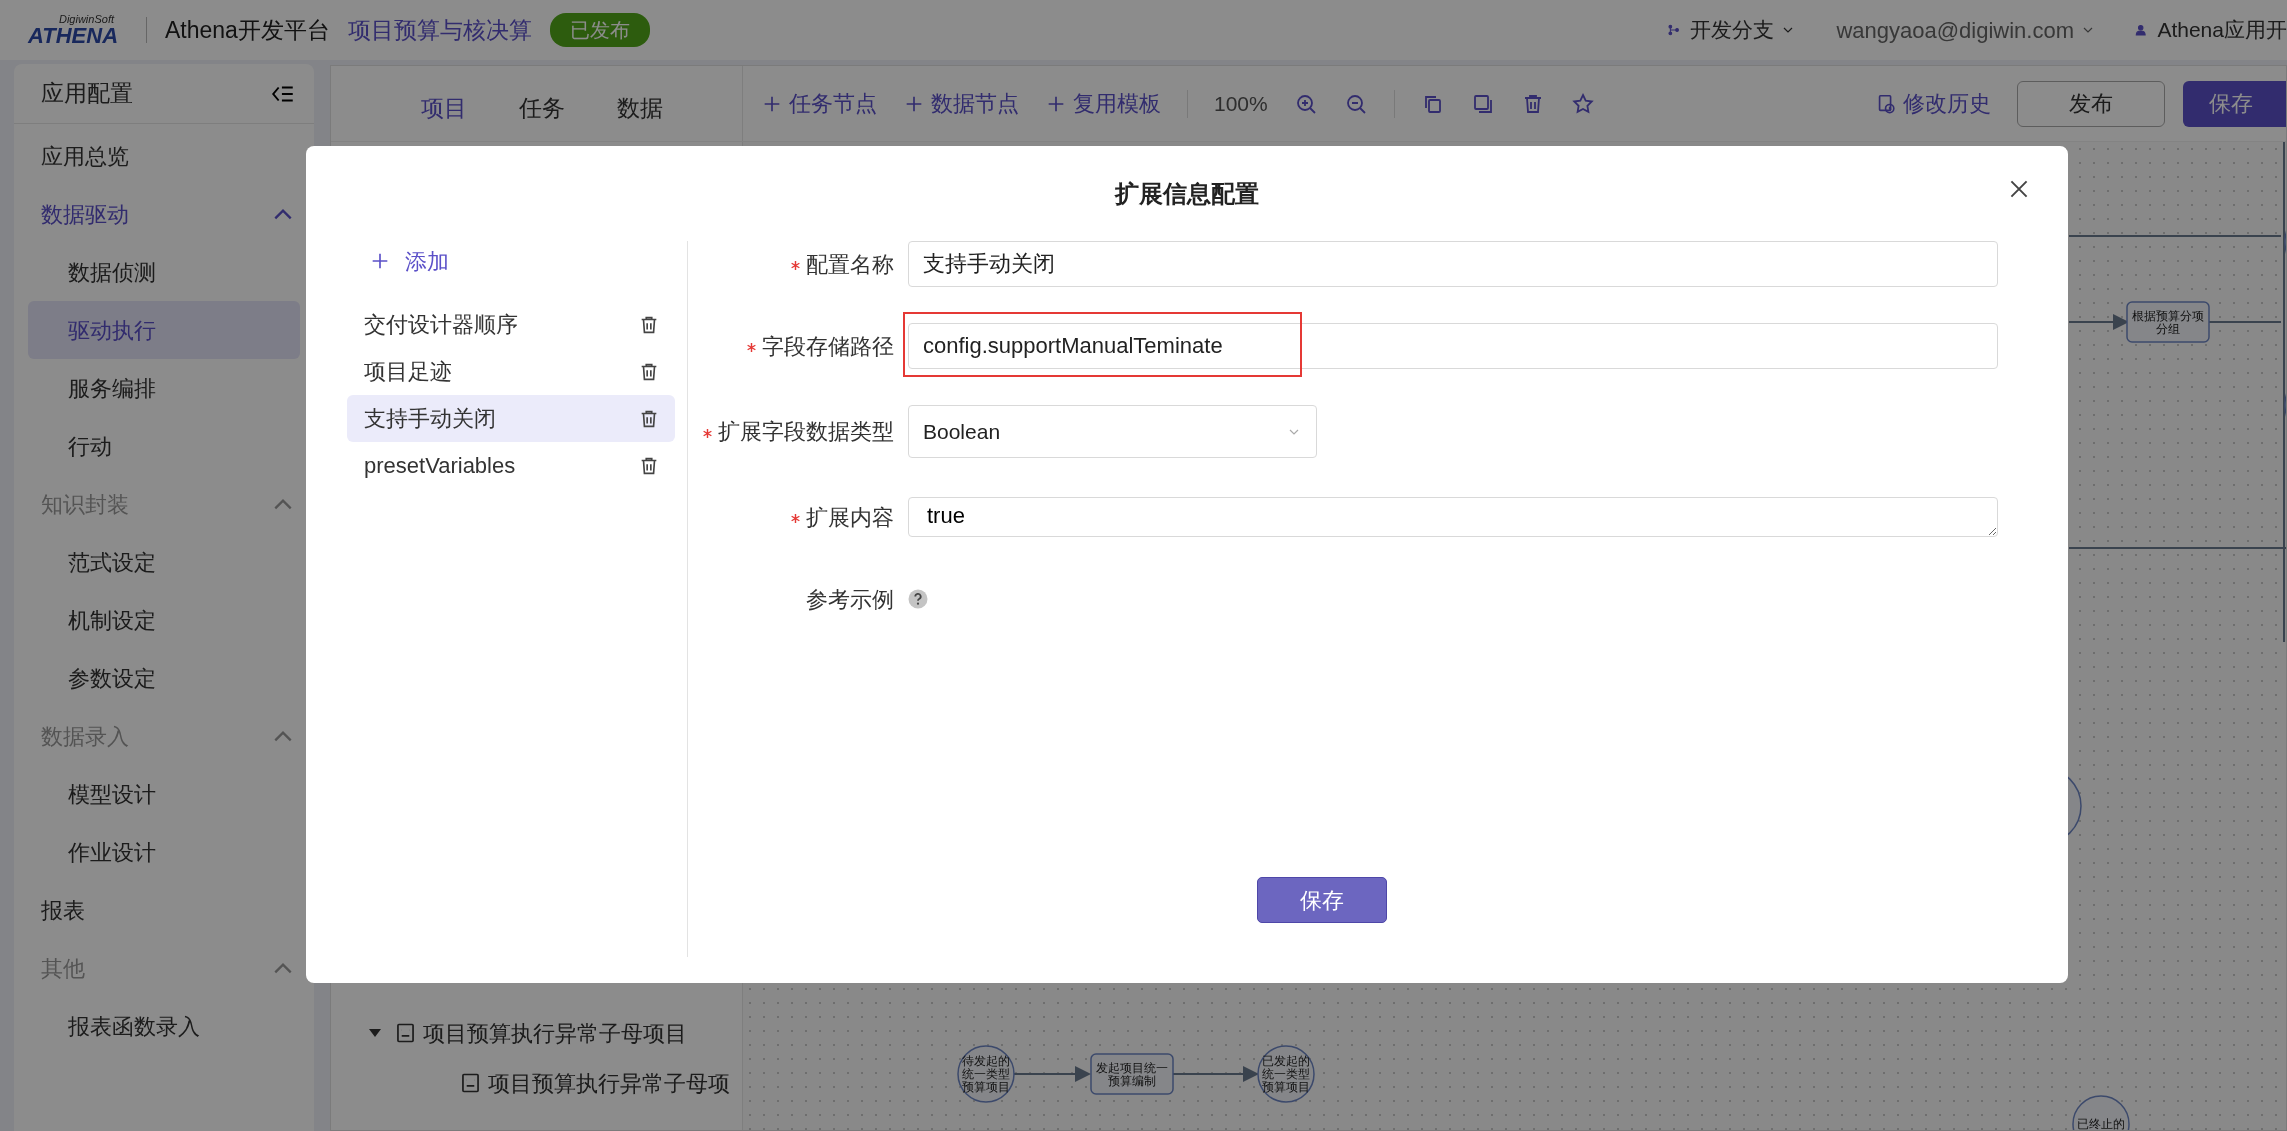 Image resolution: width=2287 pixels, height=1131 pixels. I want to click on text-field: 支持手动关闭, so click(1453, 264).